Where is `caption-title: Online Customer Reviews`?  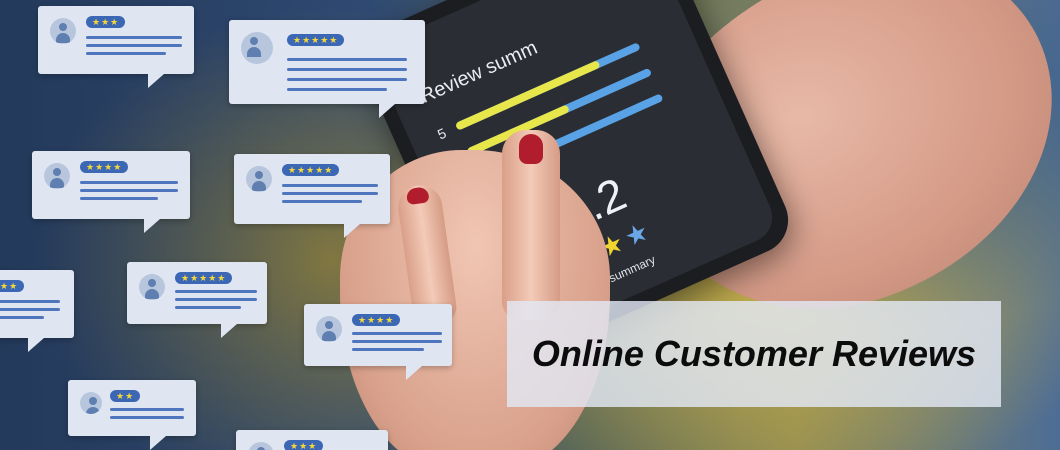
caption-title: Online Customer Reviews is located at coordinates (754, 353).